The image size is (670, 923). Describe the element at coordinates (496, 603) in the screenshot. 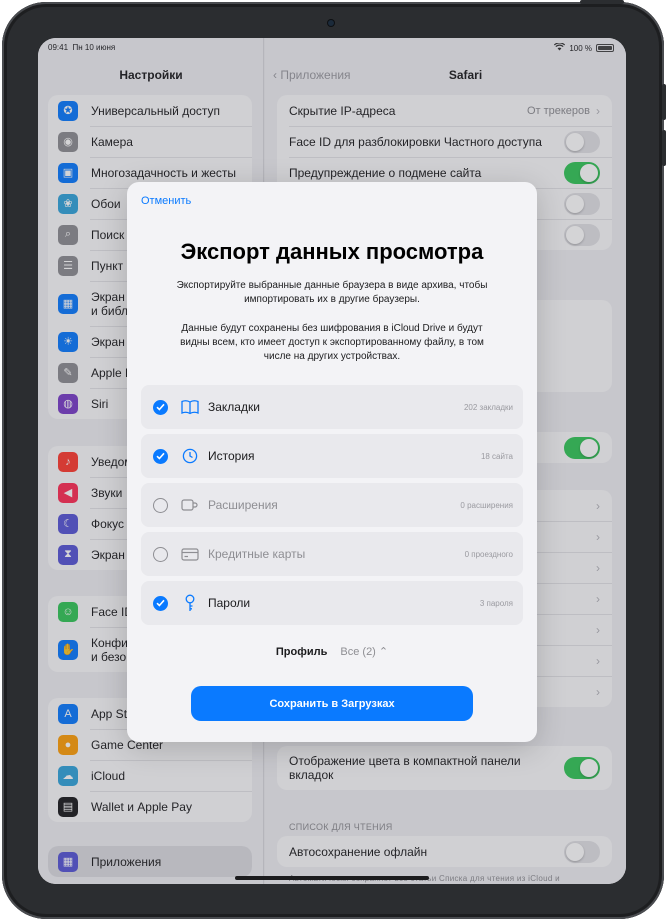

I see `export-option-count: 3 пароля` at that location.